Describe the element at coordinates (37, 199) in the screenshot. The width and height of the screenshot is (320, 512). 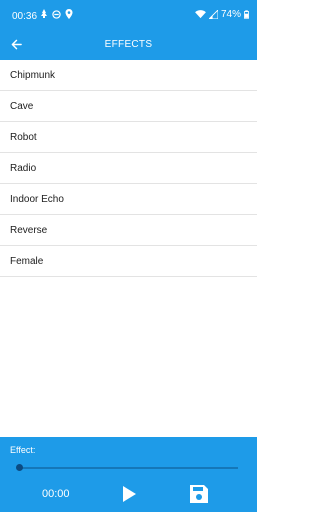
I see `effect-label: Indoor Echo` at that location.